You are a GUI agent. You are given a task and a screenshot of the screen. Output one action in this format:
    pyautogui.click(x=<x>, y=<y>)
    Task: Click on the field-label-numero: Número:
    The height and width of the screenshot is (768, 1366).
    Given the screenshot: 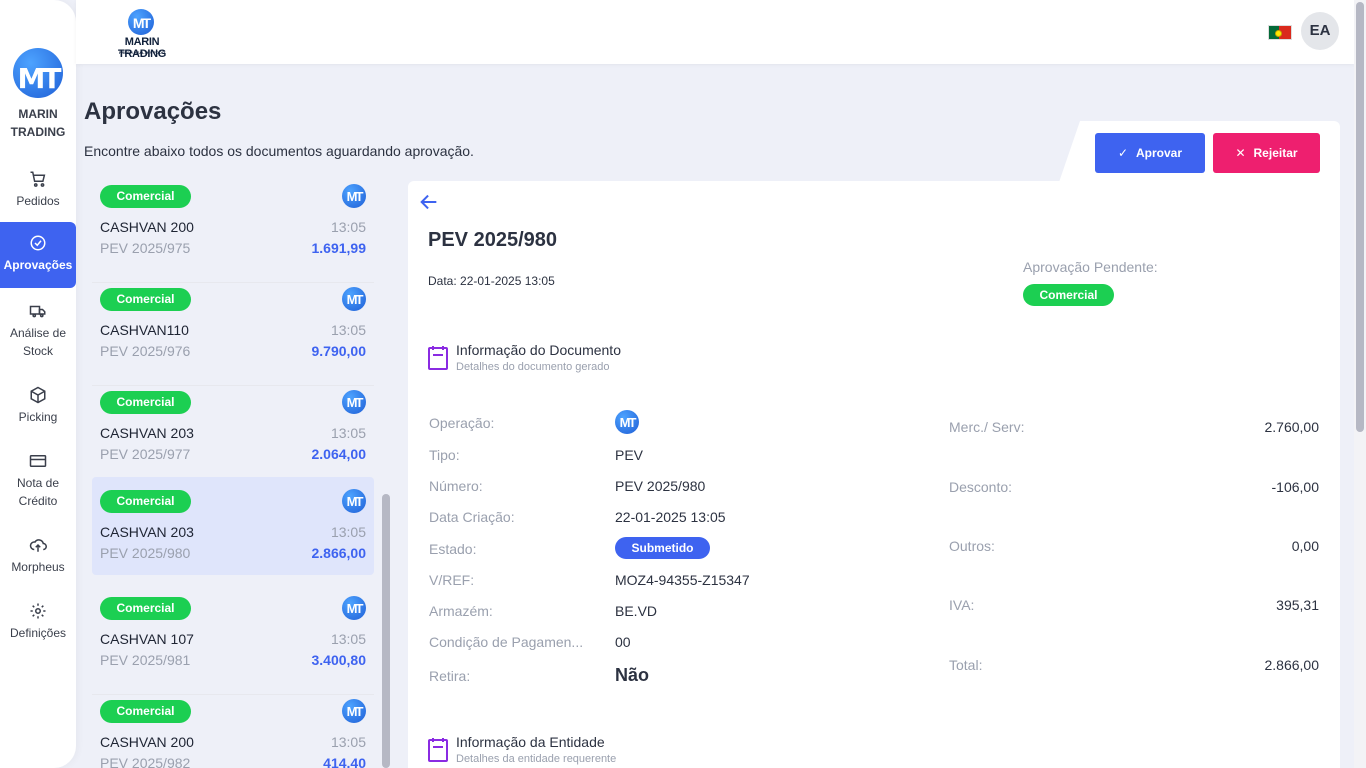 What is the action you would take?
    pyautogui.click(x=456, y=486)
    